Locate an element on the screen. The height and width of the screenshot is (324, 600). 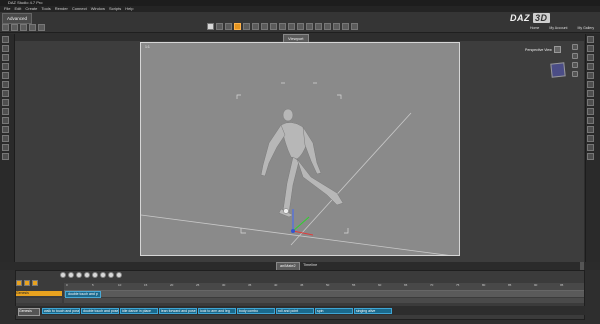
clip-item: idle dance in place is located at coordinates (139, 311).